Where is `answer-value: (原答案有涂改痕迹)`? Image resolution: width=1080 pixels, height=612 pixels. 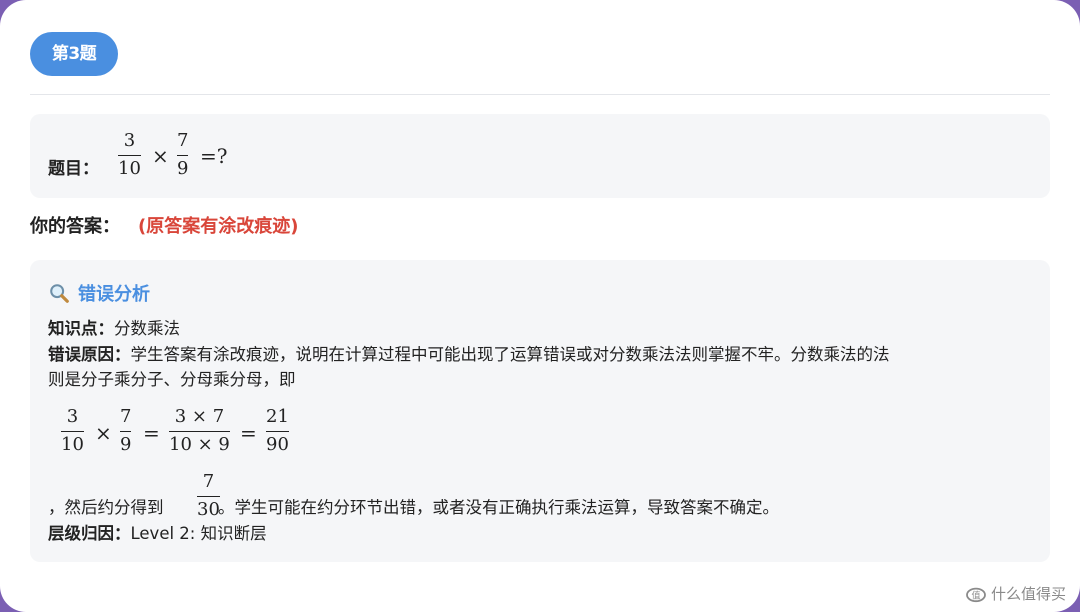 answer-value: (原答案有涂改痕迹) is located at coordinates (218, 226).